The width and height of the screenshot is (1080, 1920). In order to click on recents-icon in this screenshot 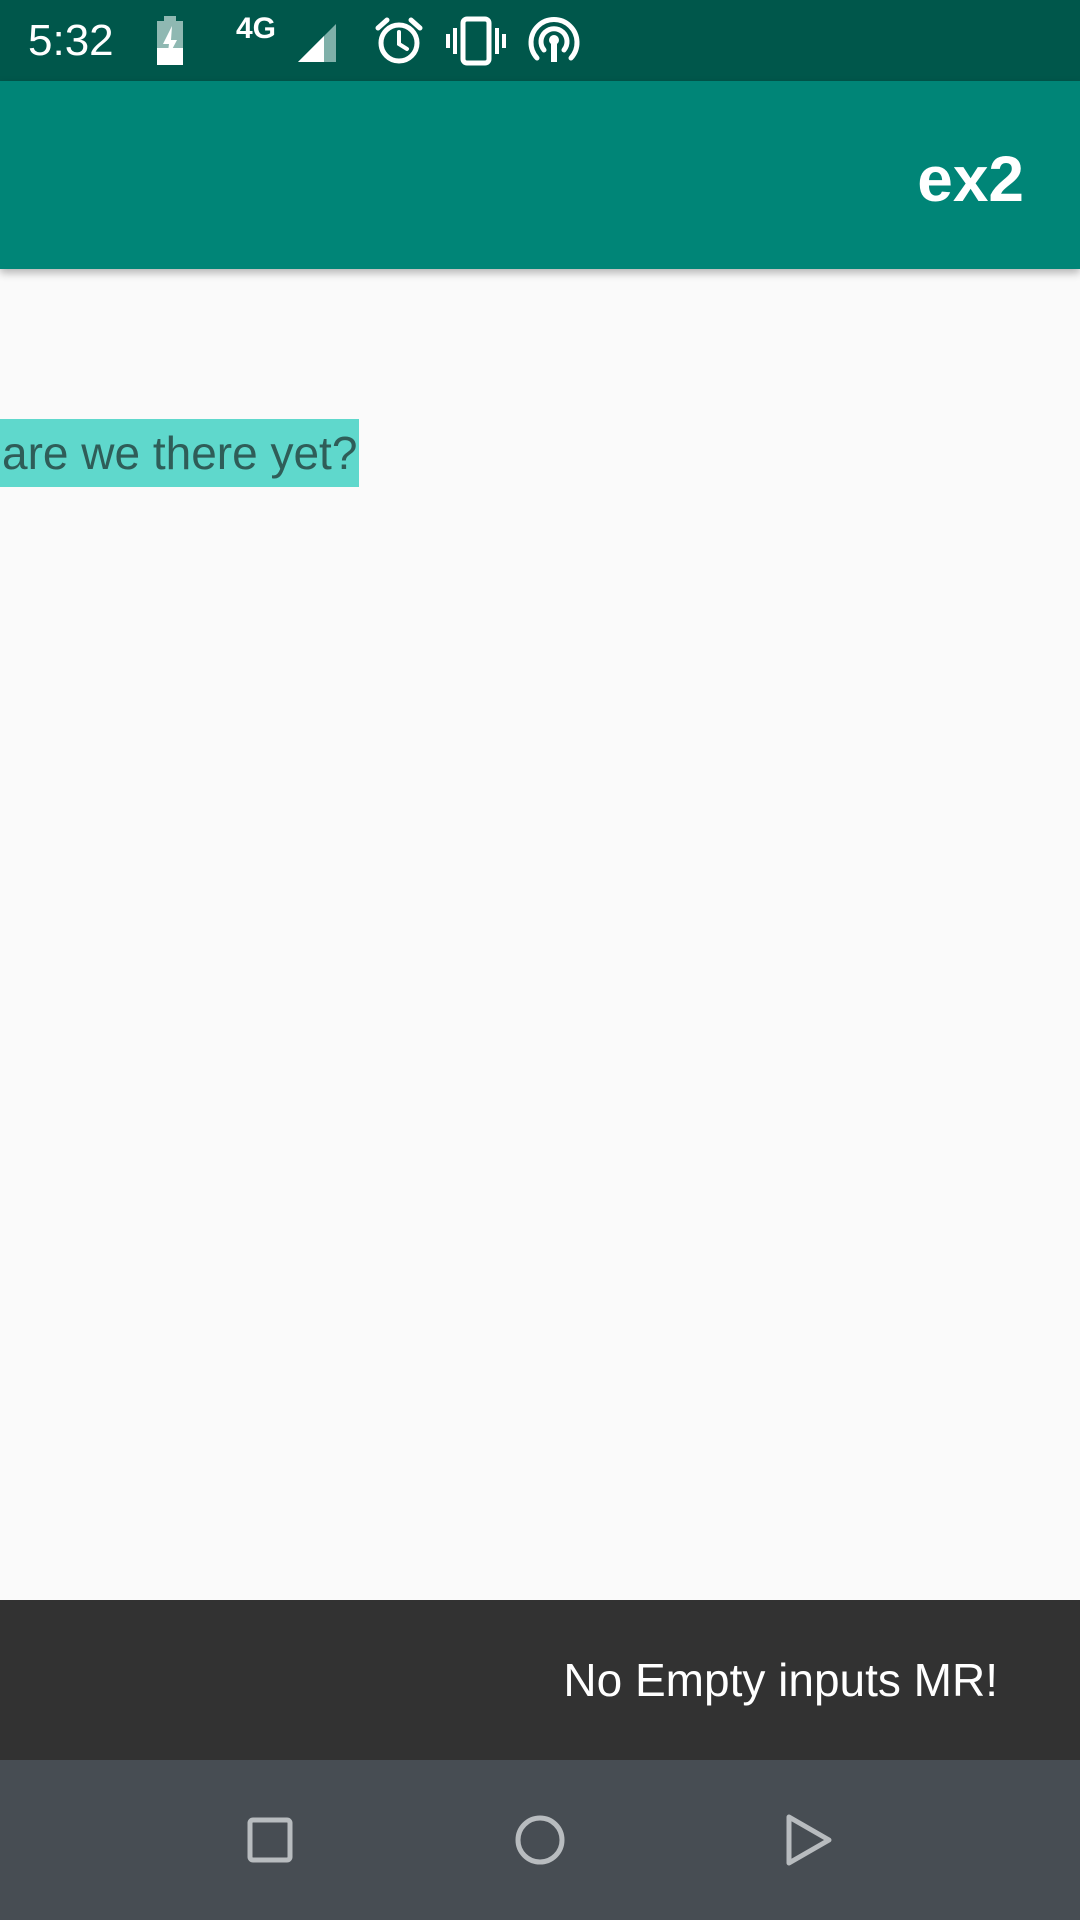, I will do `click(270, 1840)`.